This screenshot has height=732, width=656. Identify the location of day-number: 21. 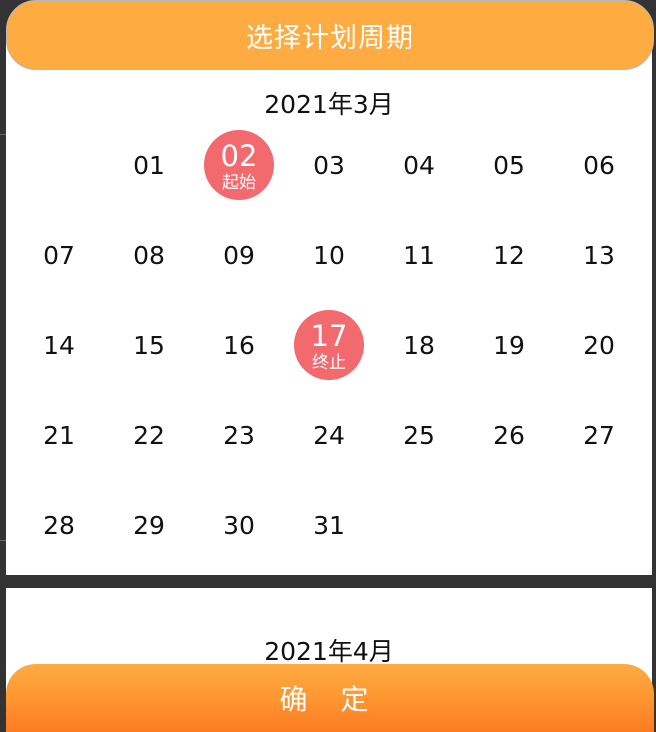
(59, 435).